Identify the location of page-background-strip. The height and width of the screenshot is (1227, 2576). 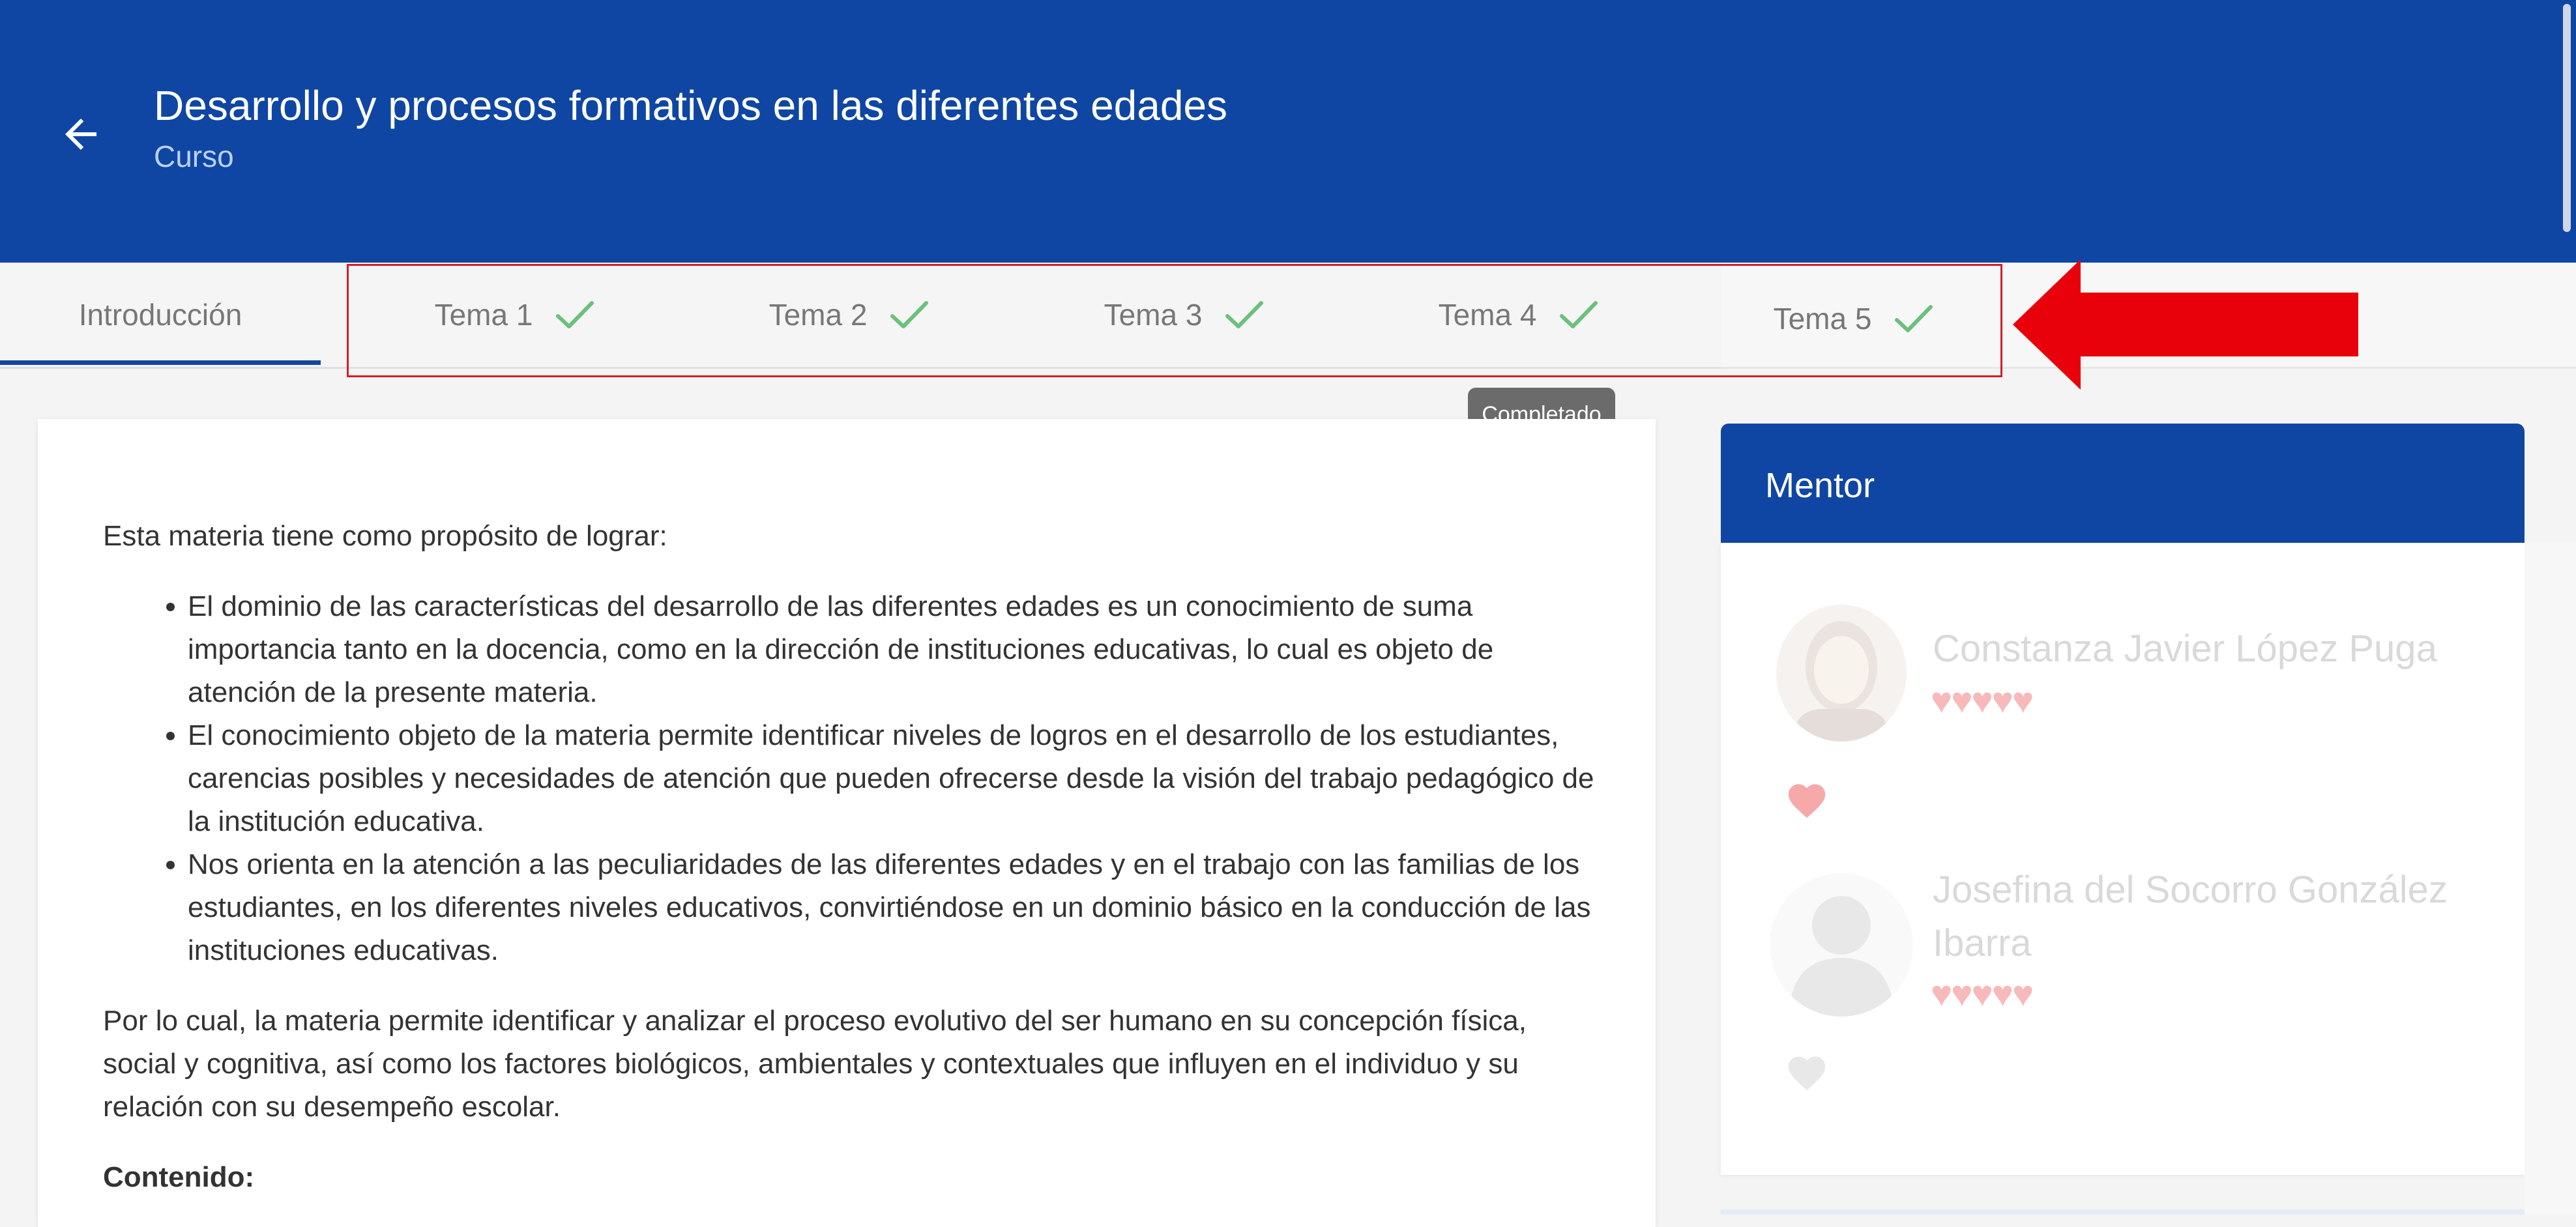
(2550, 879).